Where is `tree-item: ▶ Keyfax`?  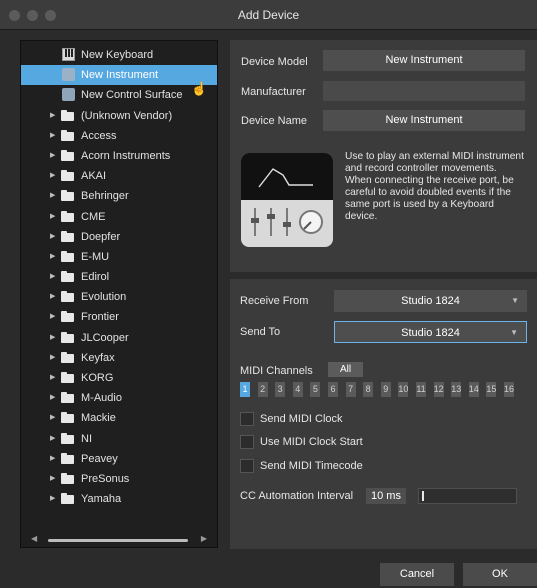
tree-item: ▶ Keyfax is located at coordinates (119, 358).